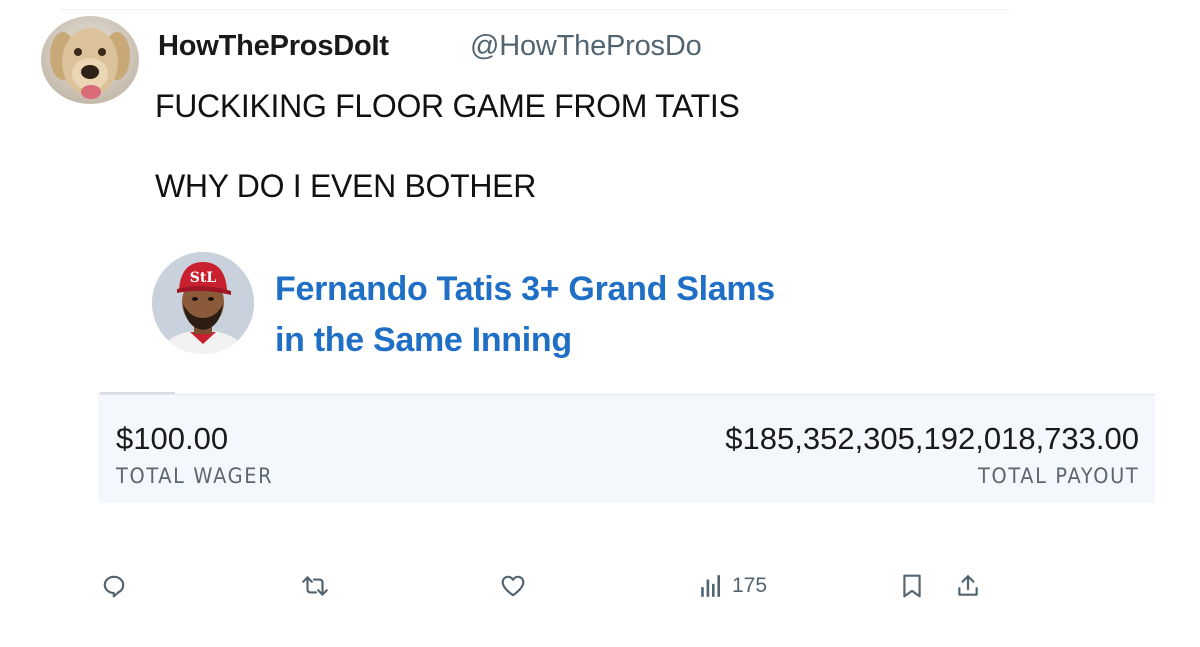  I want to click on like-button, so click(513, 586).